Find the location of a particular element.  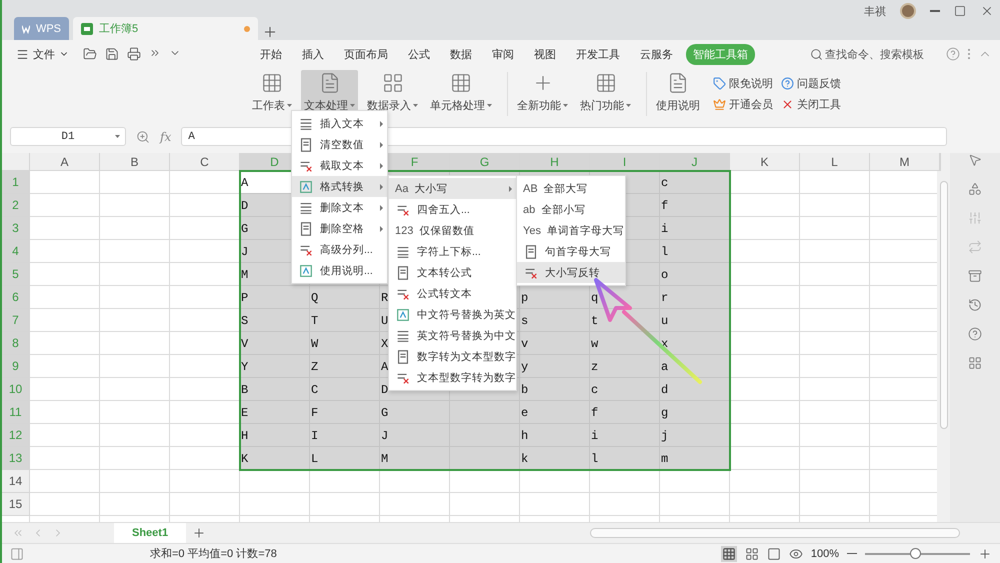

column-header: L is located at coordinates (835, 162).